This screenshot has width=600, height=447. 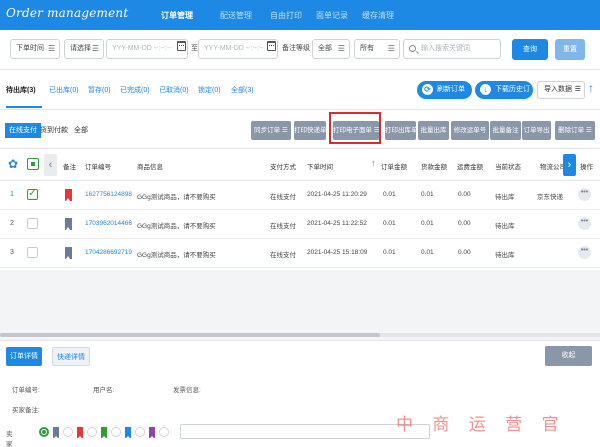 What do you see at coordinates (177, 15) in the screenshot?
I see `nav-tab-order-management: 订单管理` at bounding box center [177, 15].